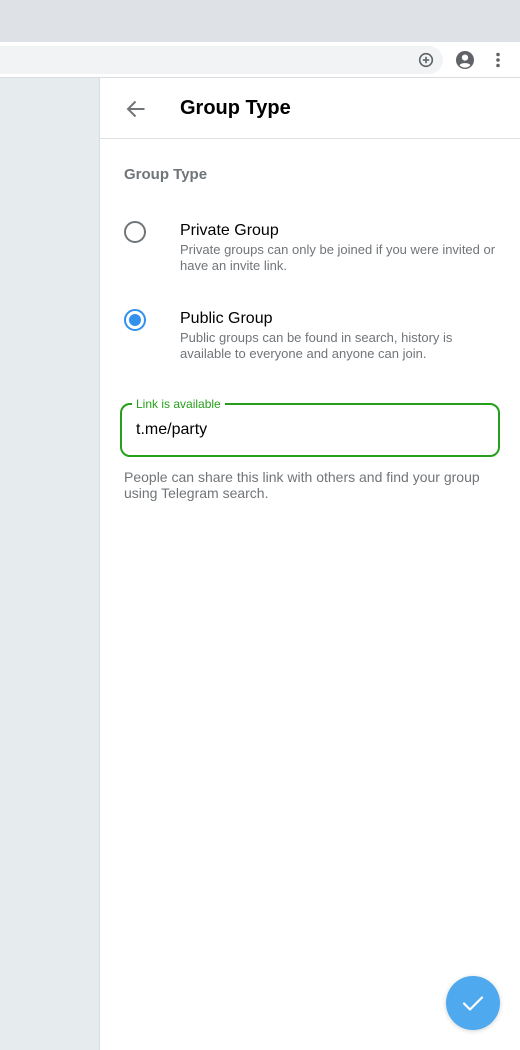  I want to click on more-vert-icon, so click(498, 60).